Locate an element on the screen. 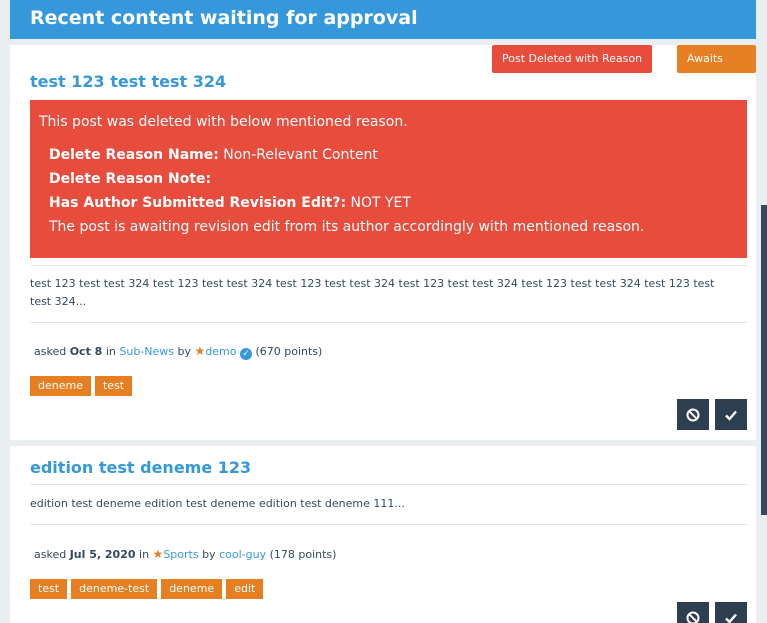 This screenshot has width=767, height=623. page-title: Recent content waiting for approval is located at coordinates (224, 18).